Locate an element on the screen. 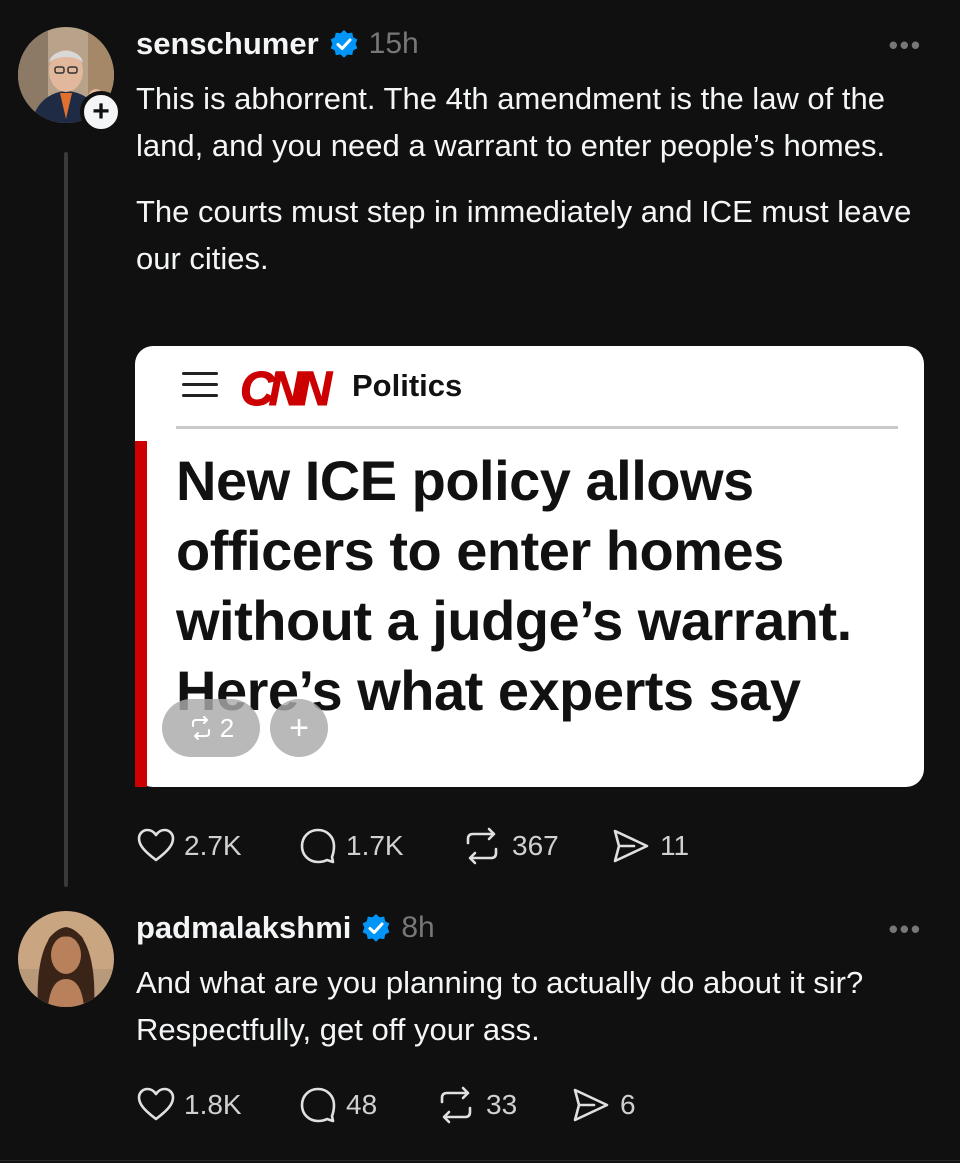  post-header: senschumer 15h is located at coordinates (277, 44).